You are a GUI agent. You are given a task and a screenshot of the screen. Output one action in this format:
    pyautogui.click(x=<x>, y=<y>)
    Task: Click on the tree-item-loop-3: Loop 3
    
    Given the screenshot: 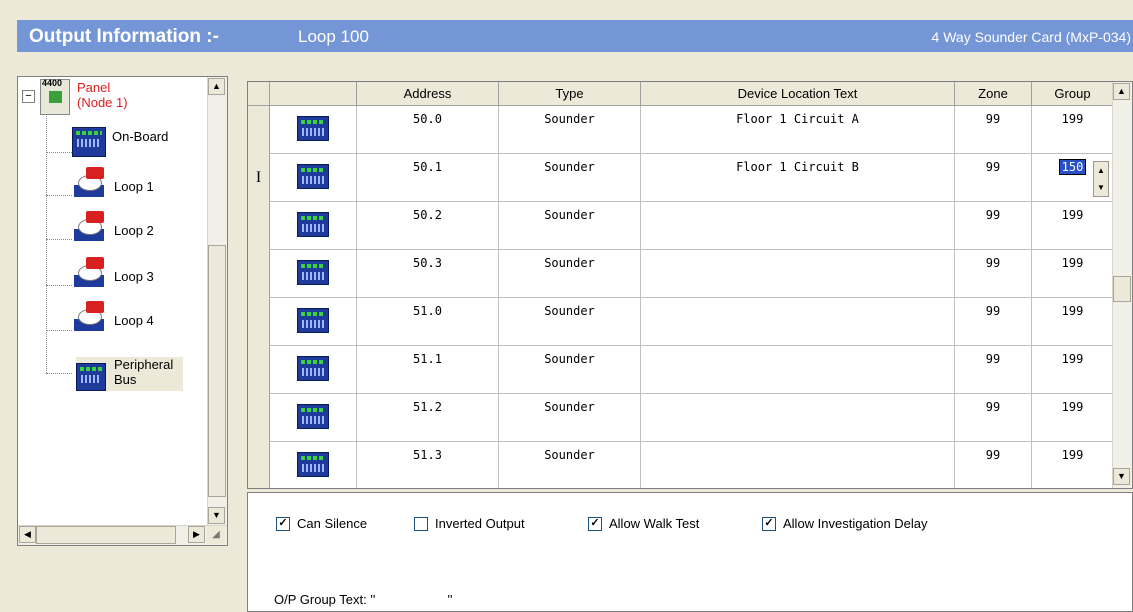 What is the action you would take?
    pyautogui.click(x=114, y=272)
    